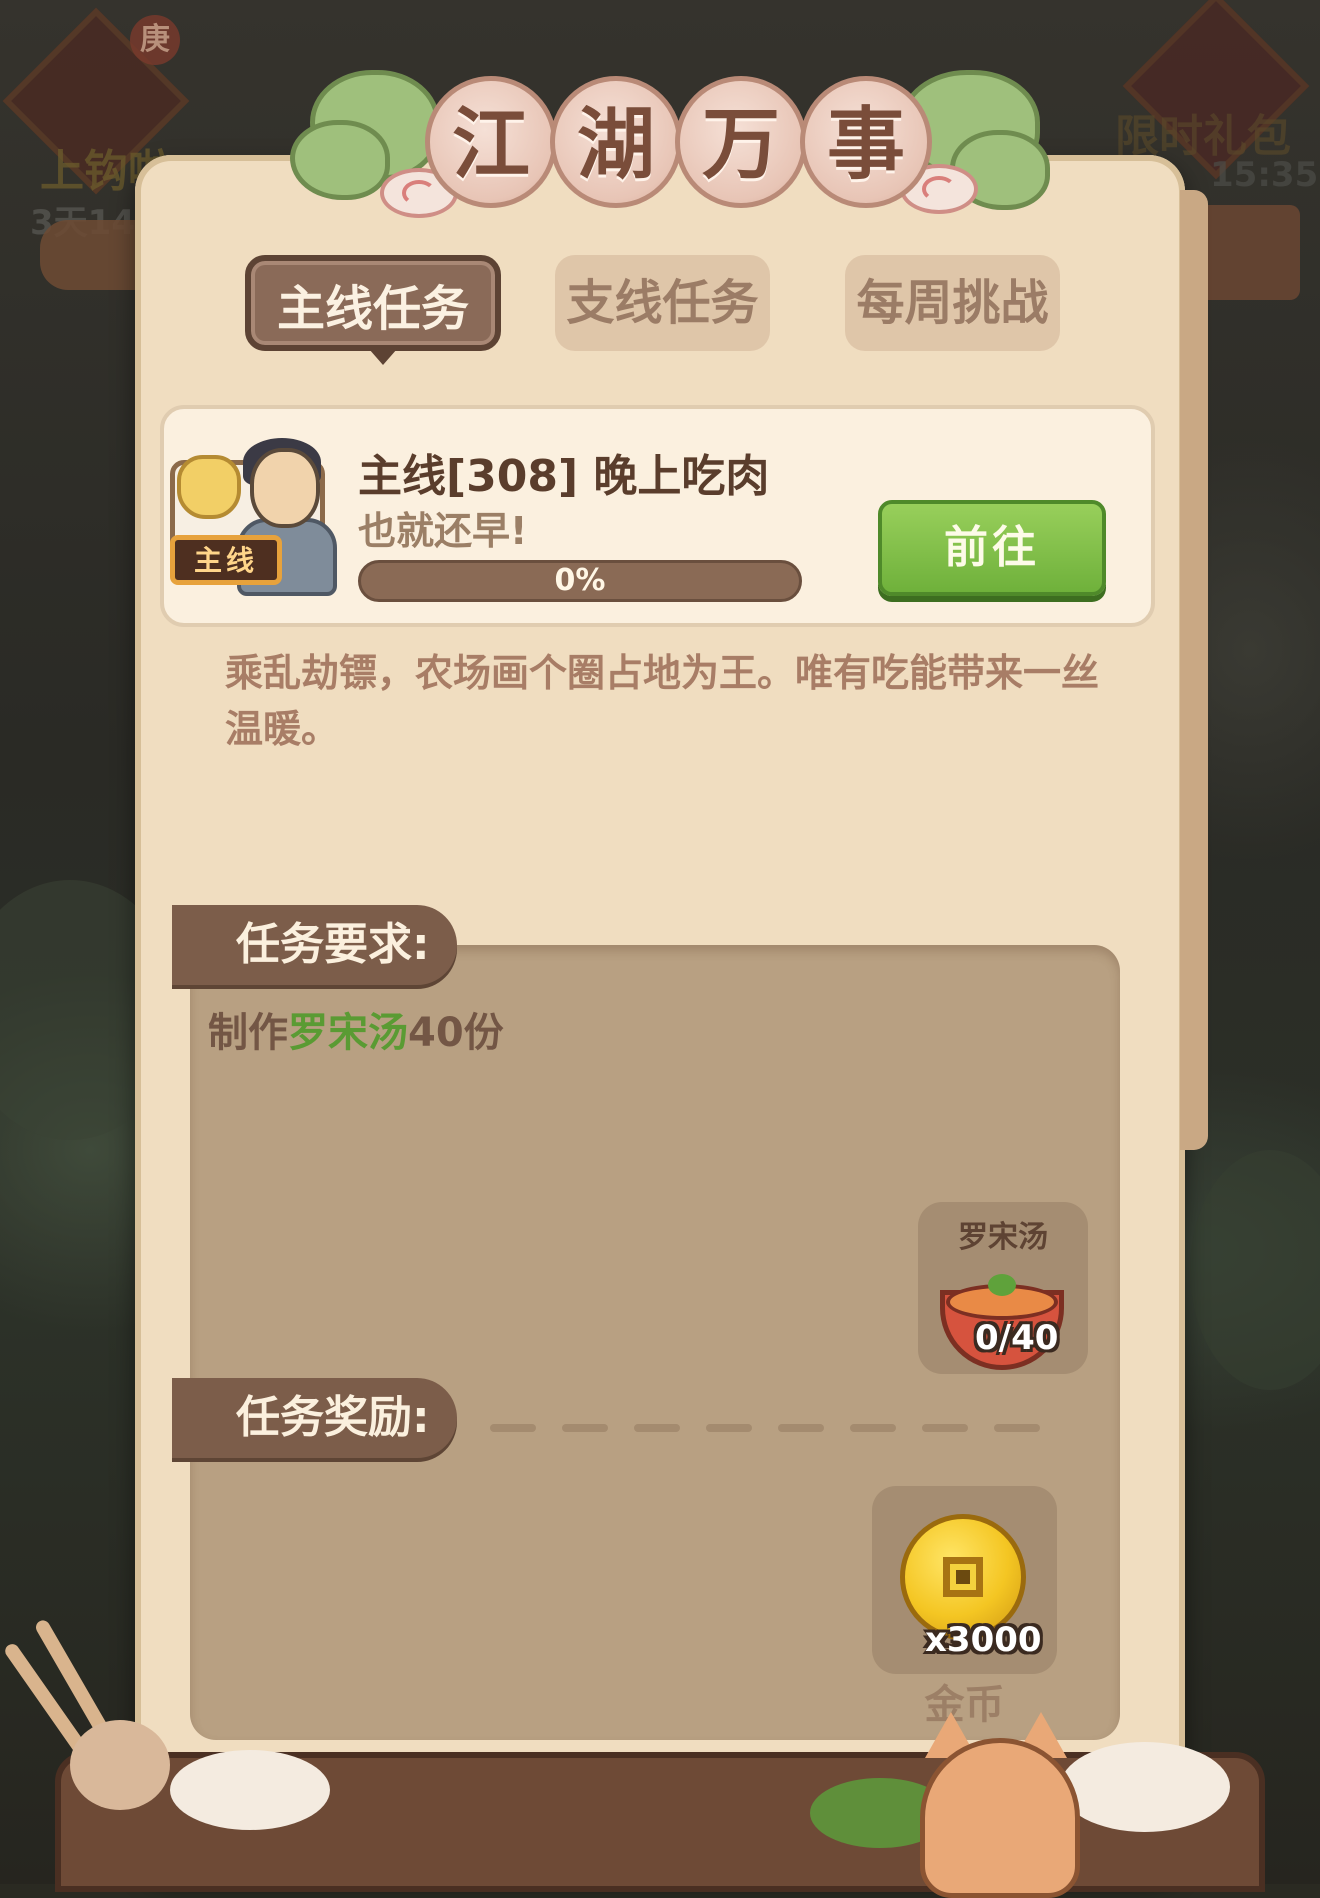  Describe the element at coordinates (662, 303) in the screenshot. I see `tab-side-quest: 支线任务` at that location.